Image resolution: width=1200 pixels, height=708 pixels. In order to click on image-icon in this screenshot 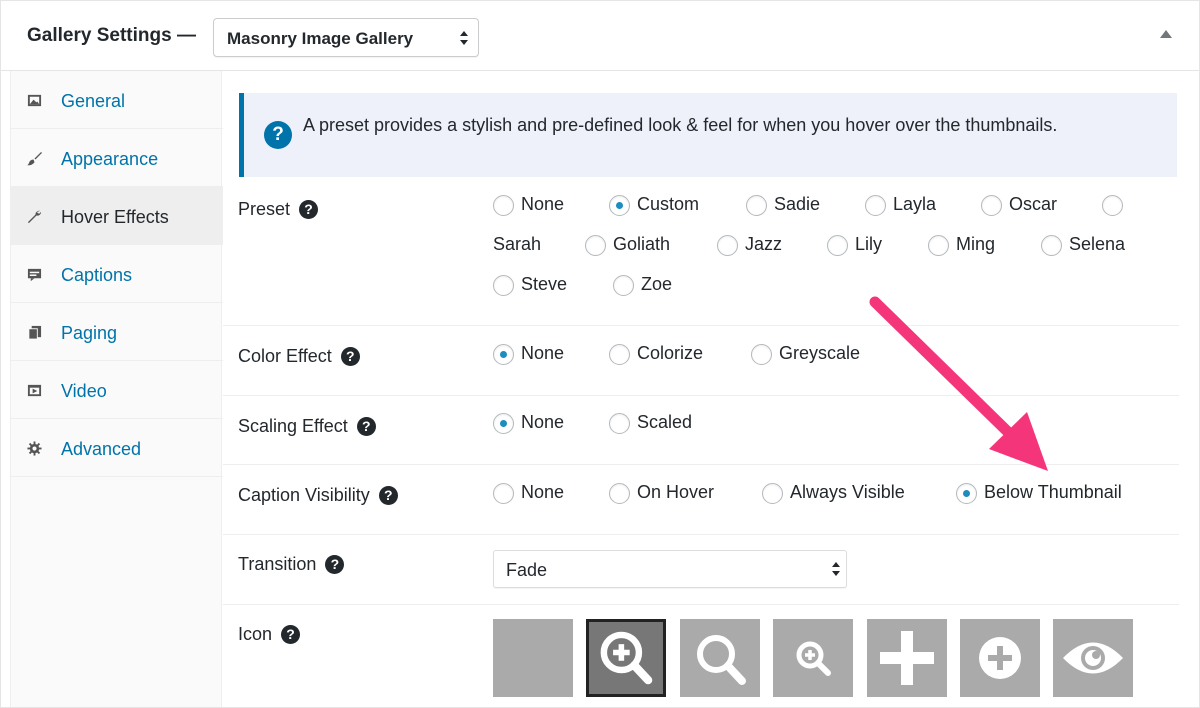, I will do `click(34, 100)`.